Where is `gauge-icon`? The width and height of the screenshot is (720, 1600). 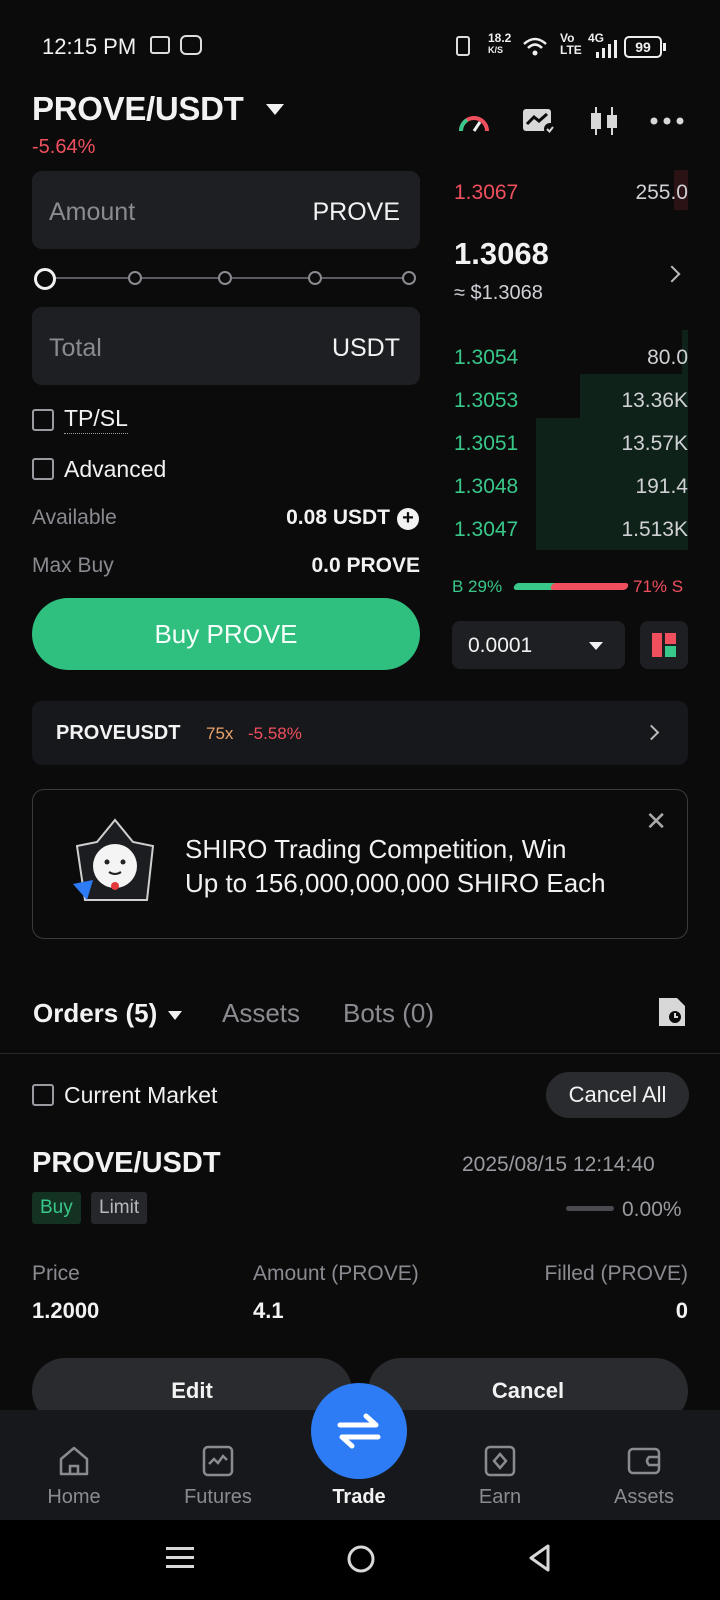
gauge-icon is located at coordinates (474, 121).